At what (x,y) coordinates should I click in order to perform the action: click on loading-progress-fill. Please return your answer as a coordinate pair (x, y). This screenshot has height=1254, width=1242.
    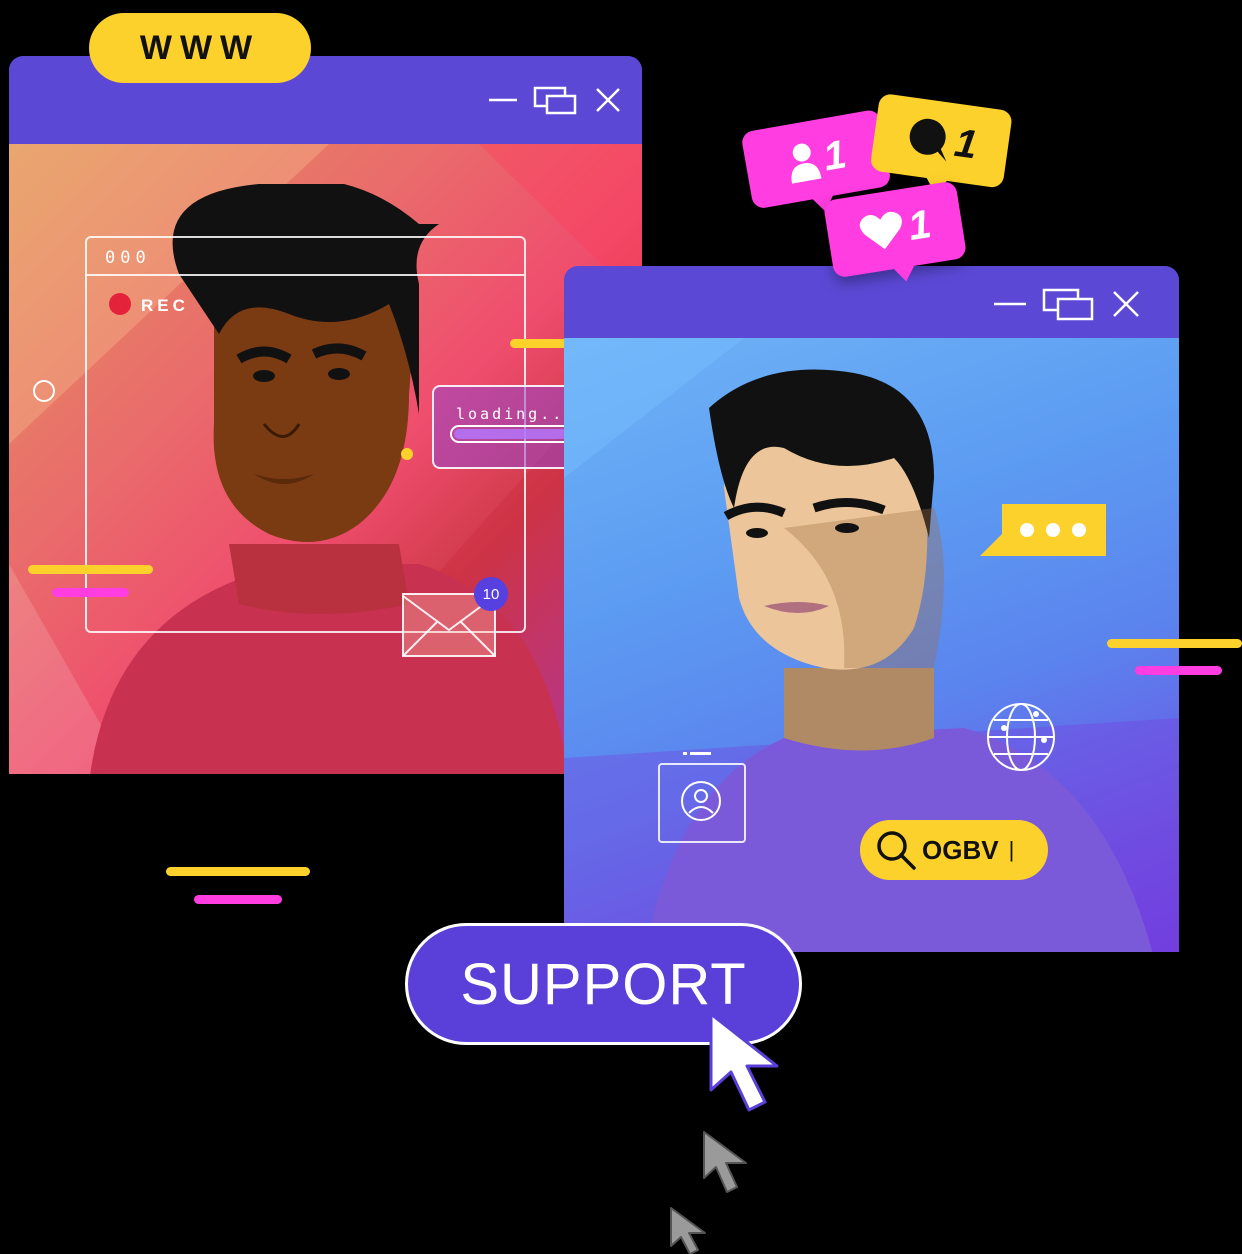
    Looking at the image, I should click on (510, 434).